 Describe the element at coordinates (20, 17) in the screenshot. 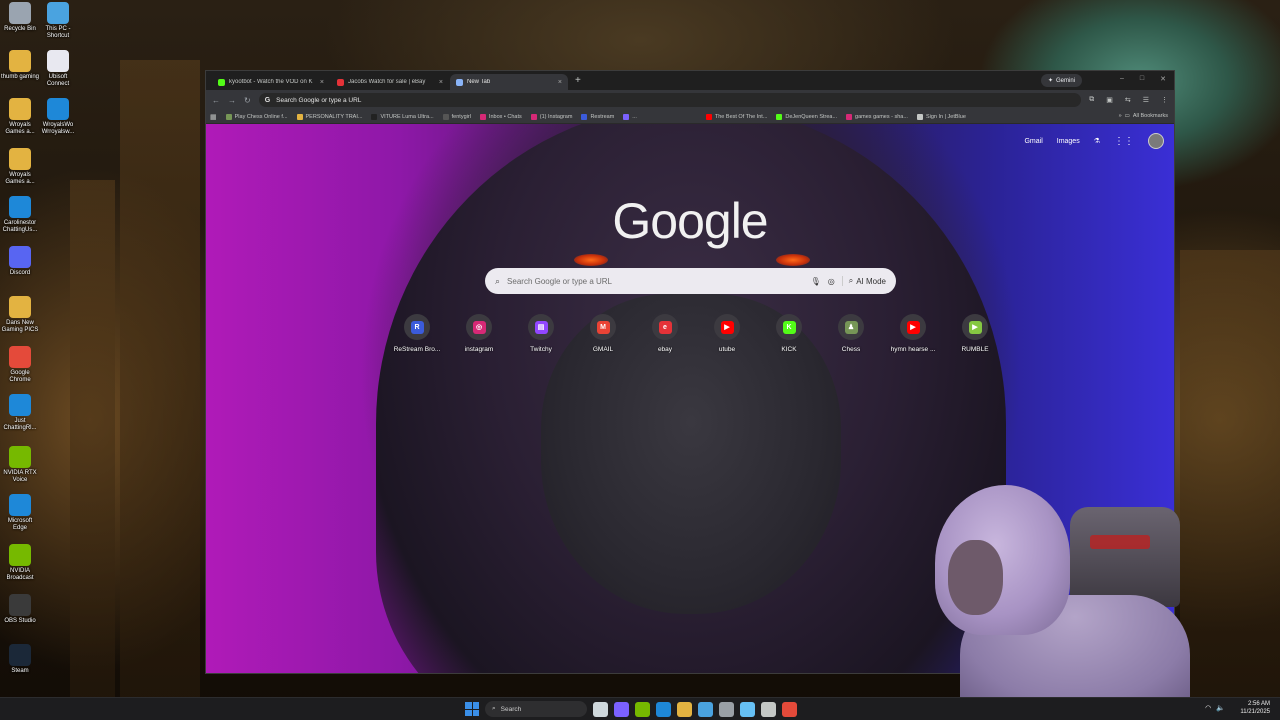

I see `desktop-icon: Recycle Bin` at that location.